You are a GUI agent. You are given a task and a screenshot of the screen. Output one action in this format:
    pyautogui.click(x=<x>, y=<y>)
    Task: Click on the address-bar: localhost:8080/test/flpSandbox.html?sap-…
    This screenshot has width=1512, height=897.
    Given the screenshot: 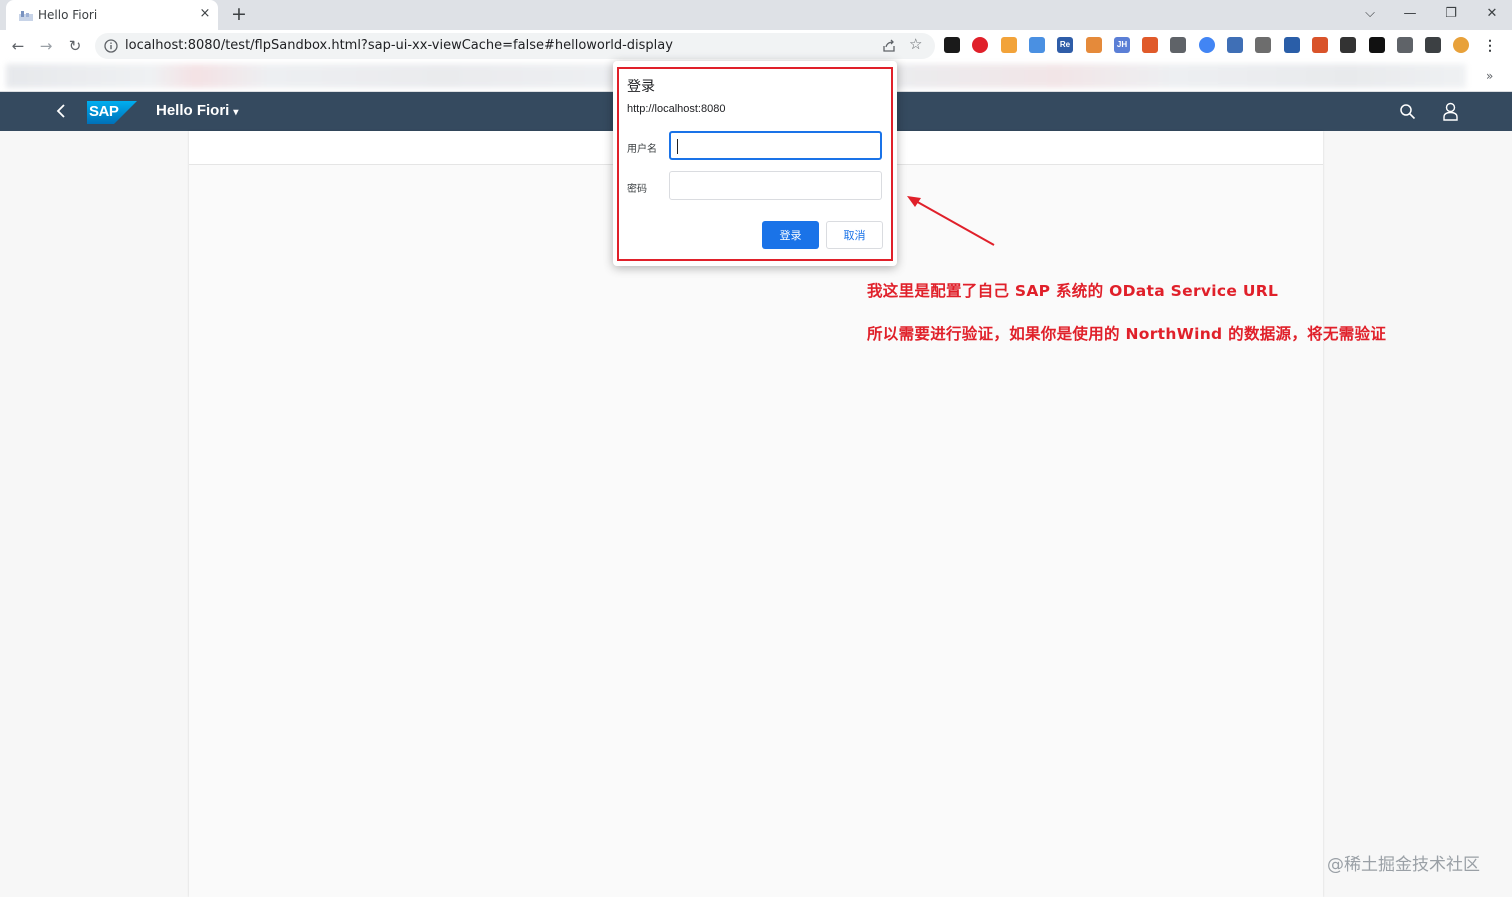 What is the action you would take?
    pyautogui.click(x=515, y=46)
    